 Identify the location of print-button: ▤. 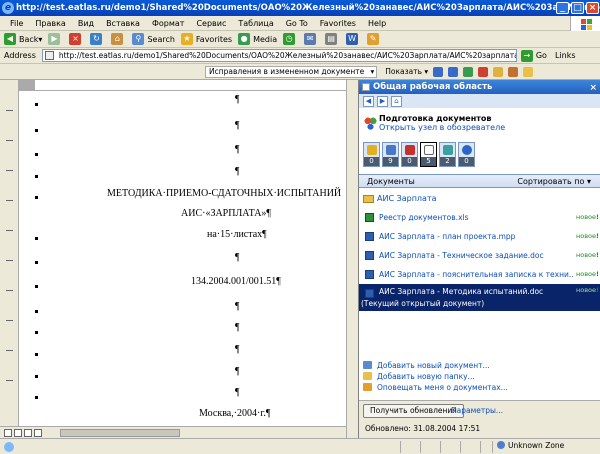
(332, 39).